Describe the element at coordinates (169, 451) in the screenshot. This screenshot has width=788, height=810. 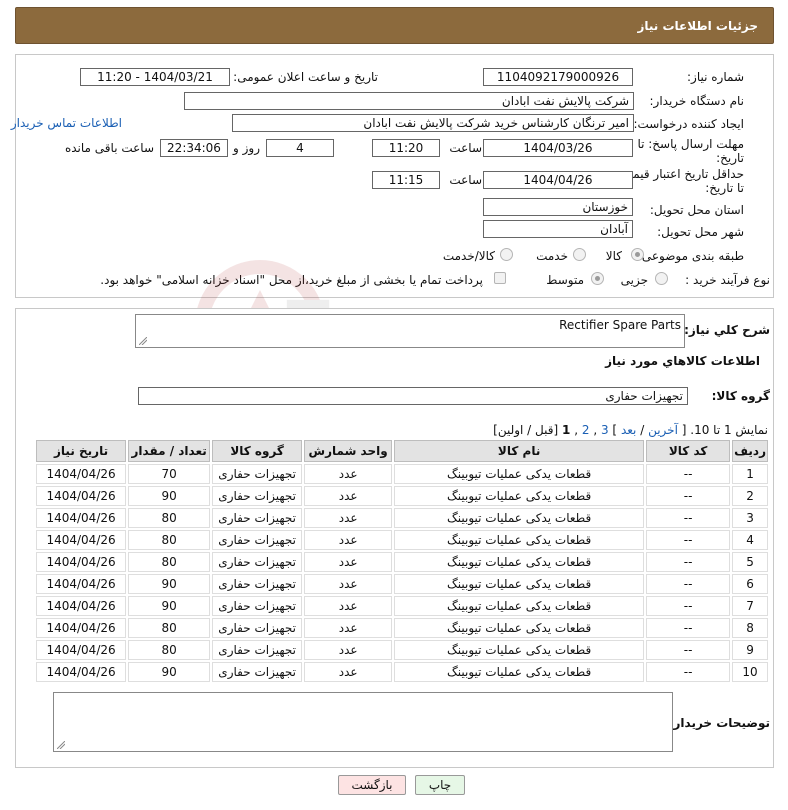
I see `col-quantity: تعداد / مقدار` at that location.